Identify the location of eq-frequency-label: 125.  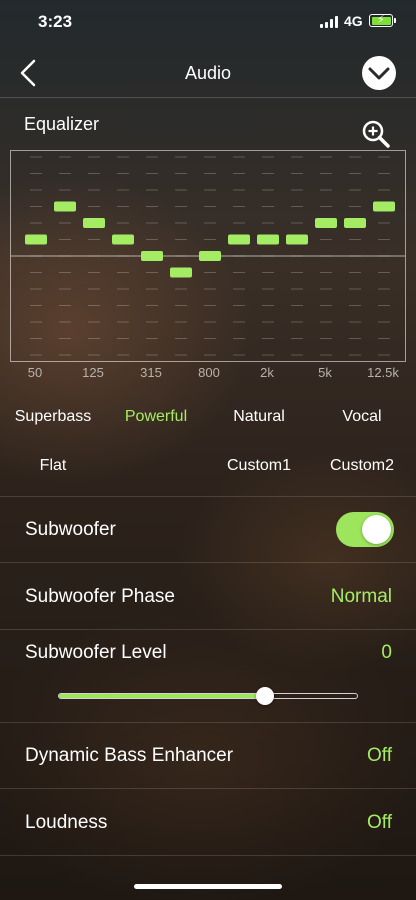
(93, 372).